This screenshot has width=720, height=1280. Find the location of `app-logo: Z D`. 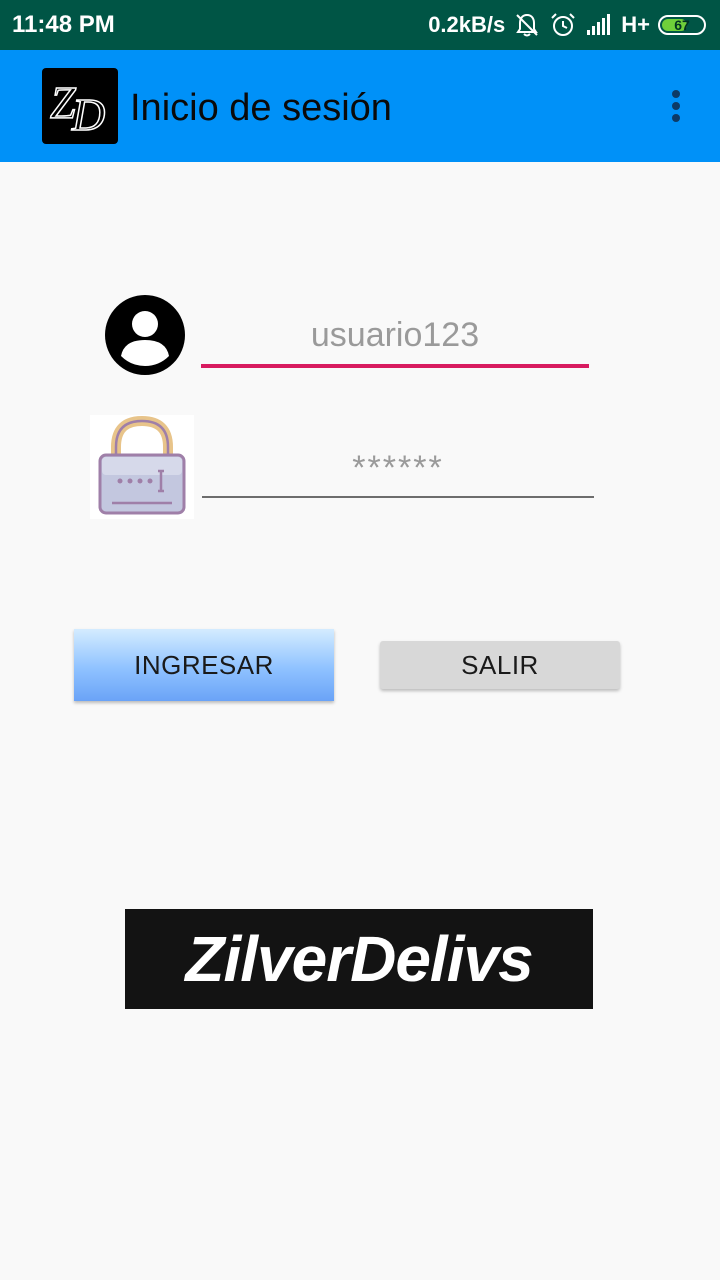

app-logo: Z D is located at coordinates (80, 106).